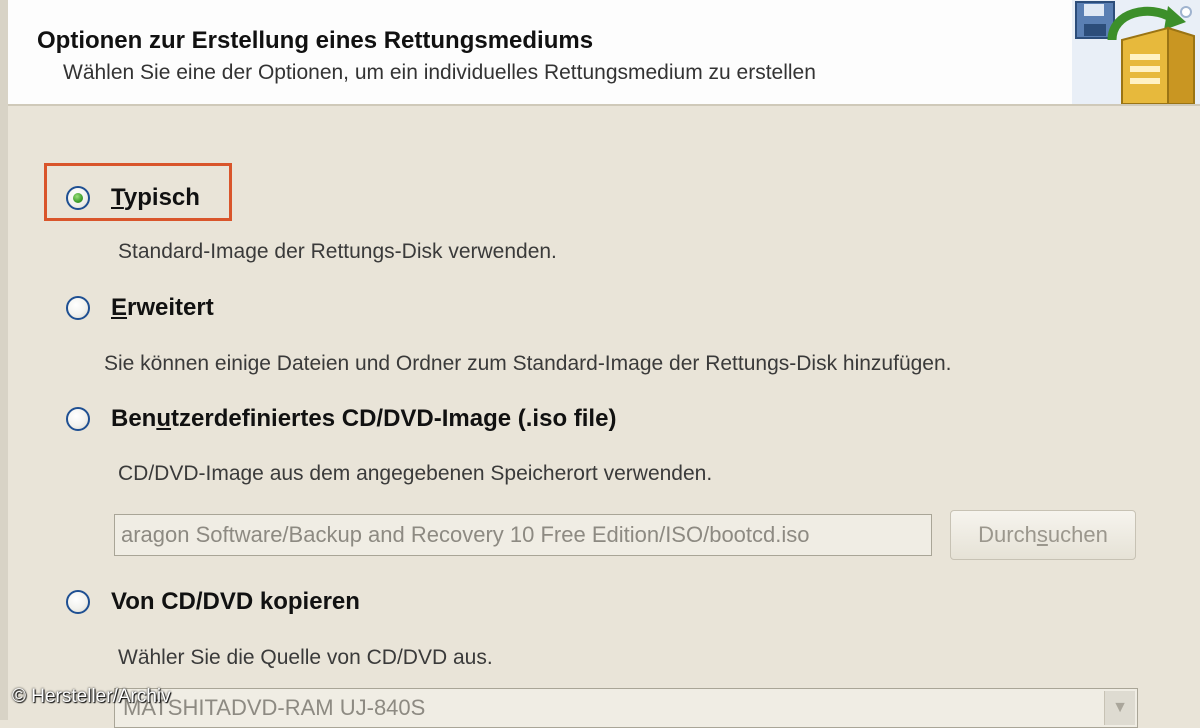 The height and width of the screenshot is (728, 1200). Describe the element at coordinates (626, 708) in the screenshot. I see `source-drive-select: MATSHITADVD-RAM UJ-840S ▼` at that location.